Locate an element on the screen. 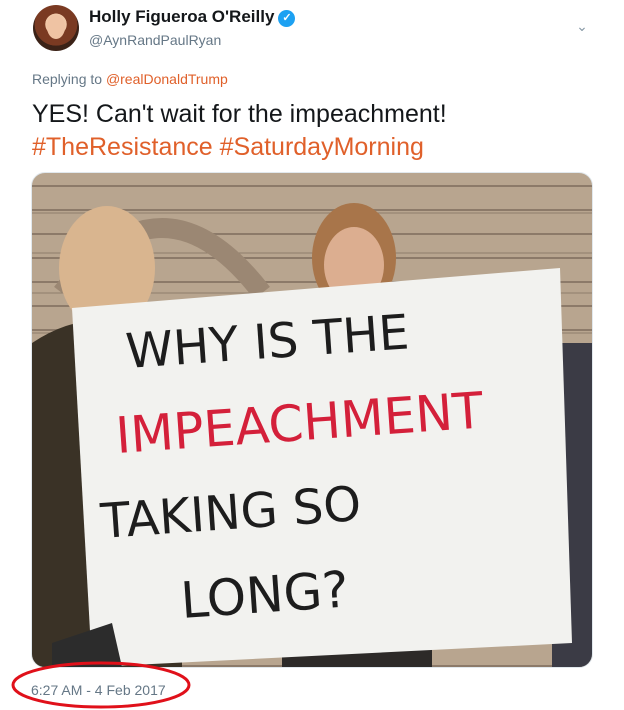 The height and width of the screenshot is (710, 624). tweet-body: YES! Can't wait for the impeachment! is located at coordinates (239, 114).